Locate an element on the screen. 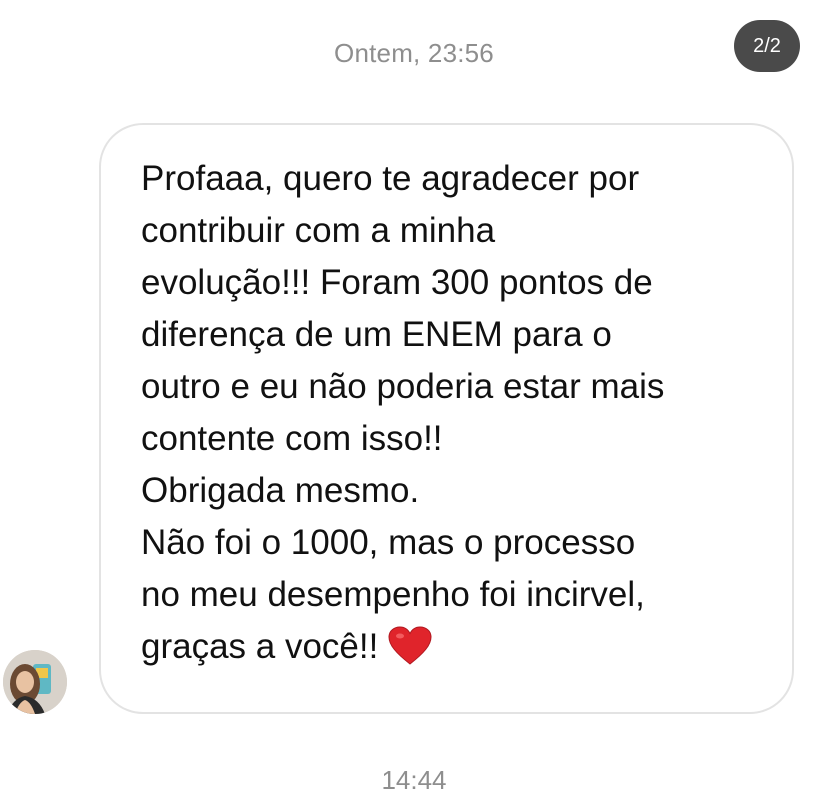 The width and height of the screenshot is (828, 807). message-line: outro e eu não poderia estar mais is located at coordinates (403, 386).